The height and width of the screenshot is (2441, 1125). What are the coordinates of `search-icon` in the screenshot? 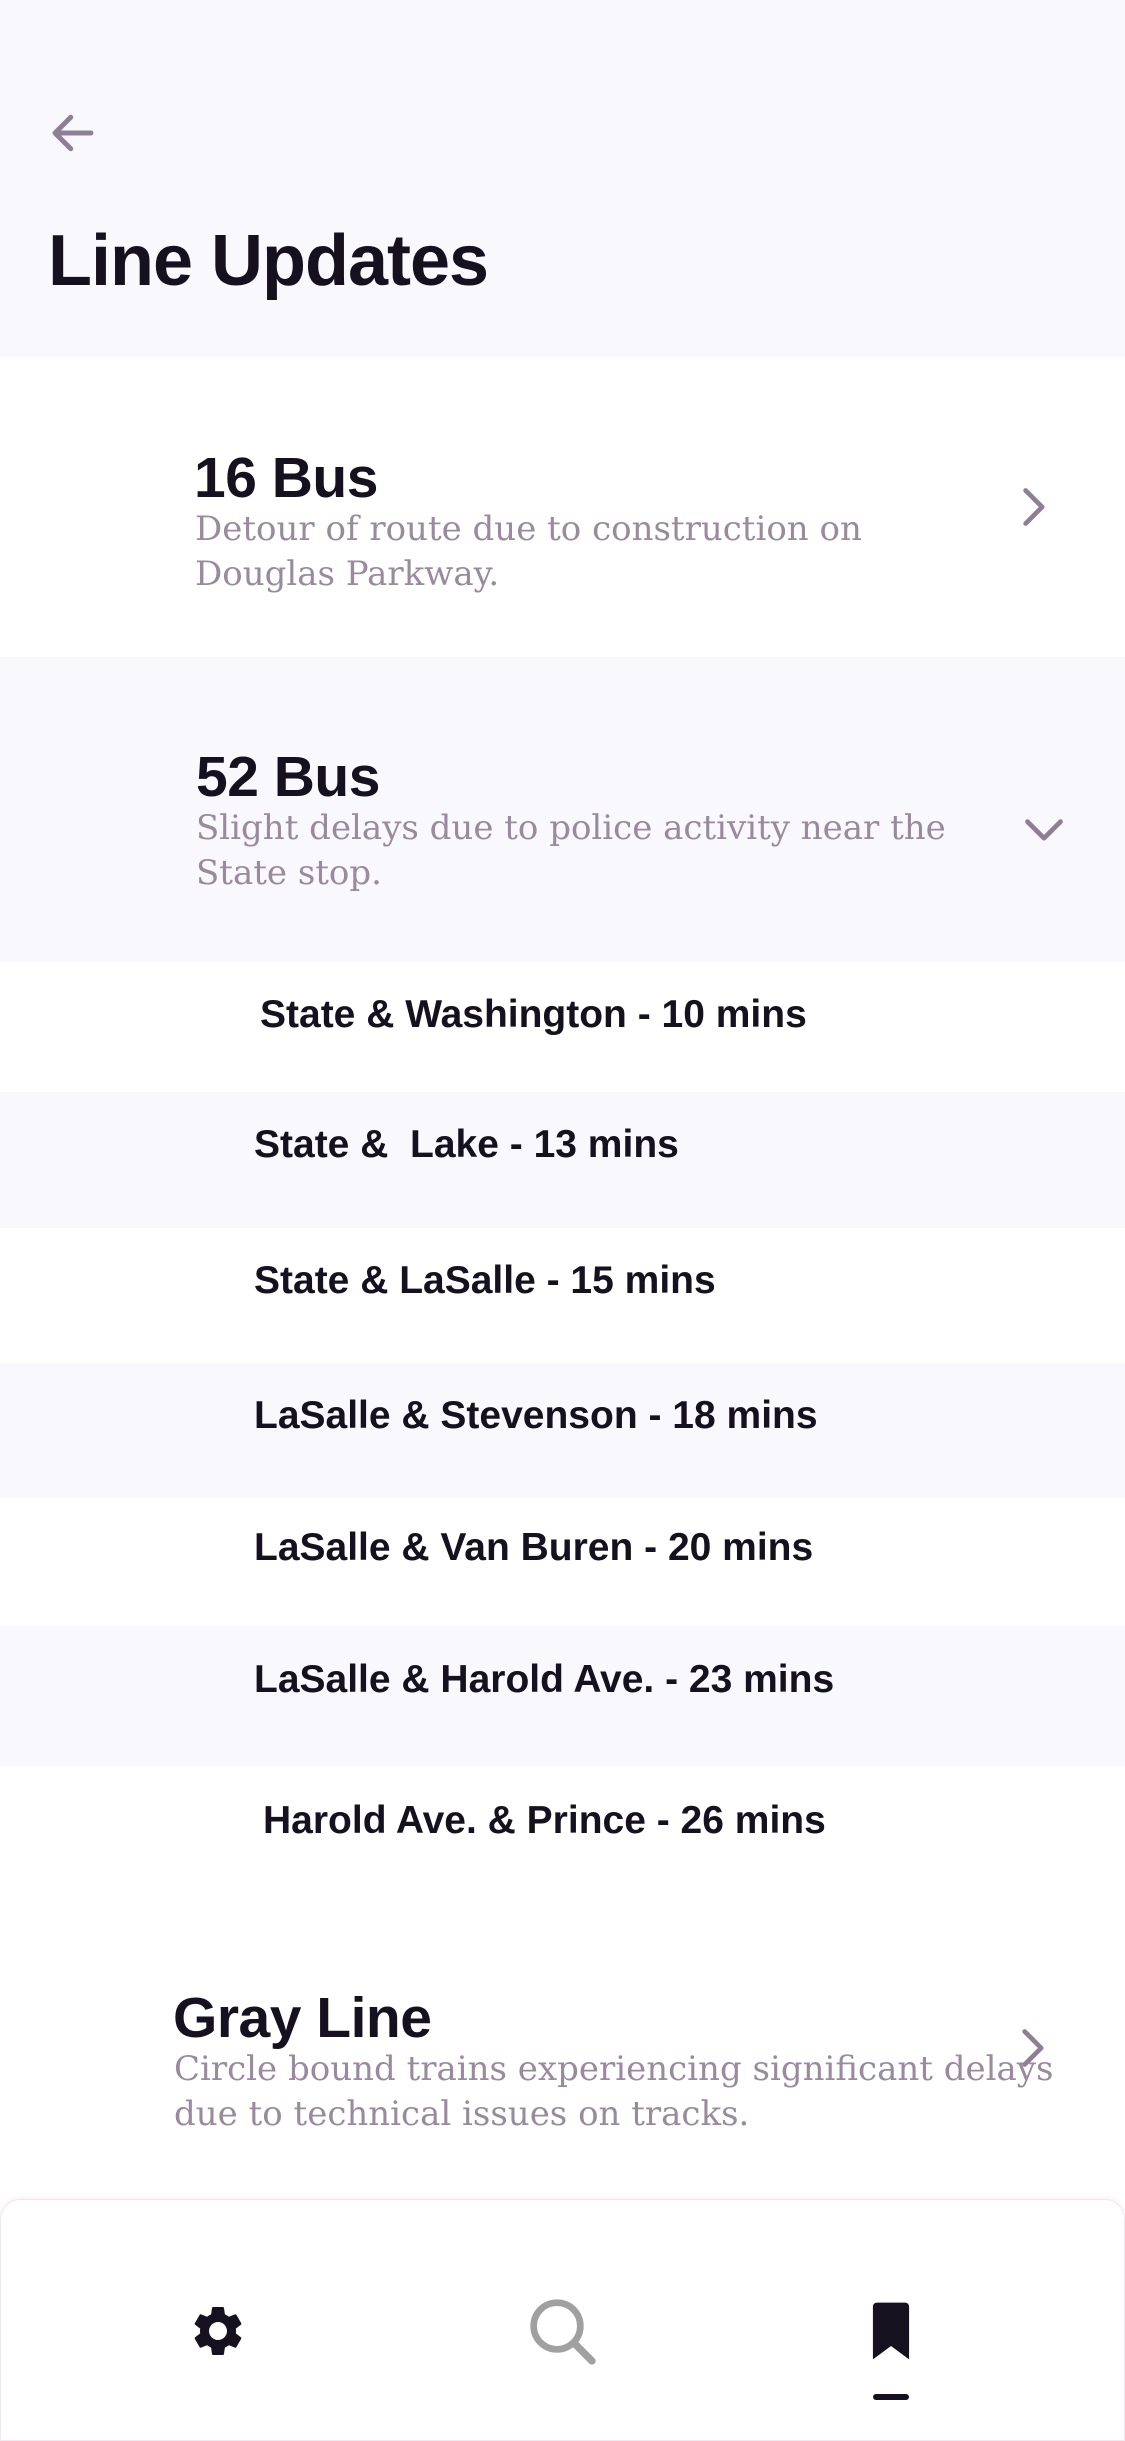 It's located at (563, 2332).